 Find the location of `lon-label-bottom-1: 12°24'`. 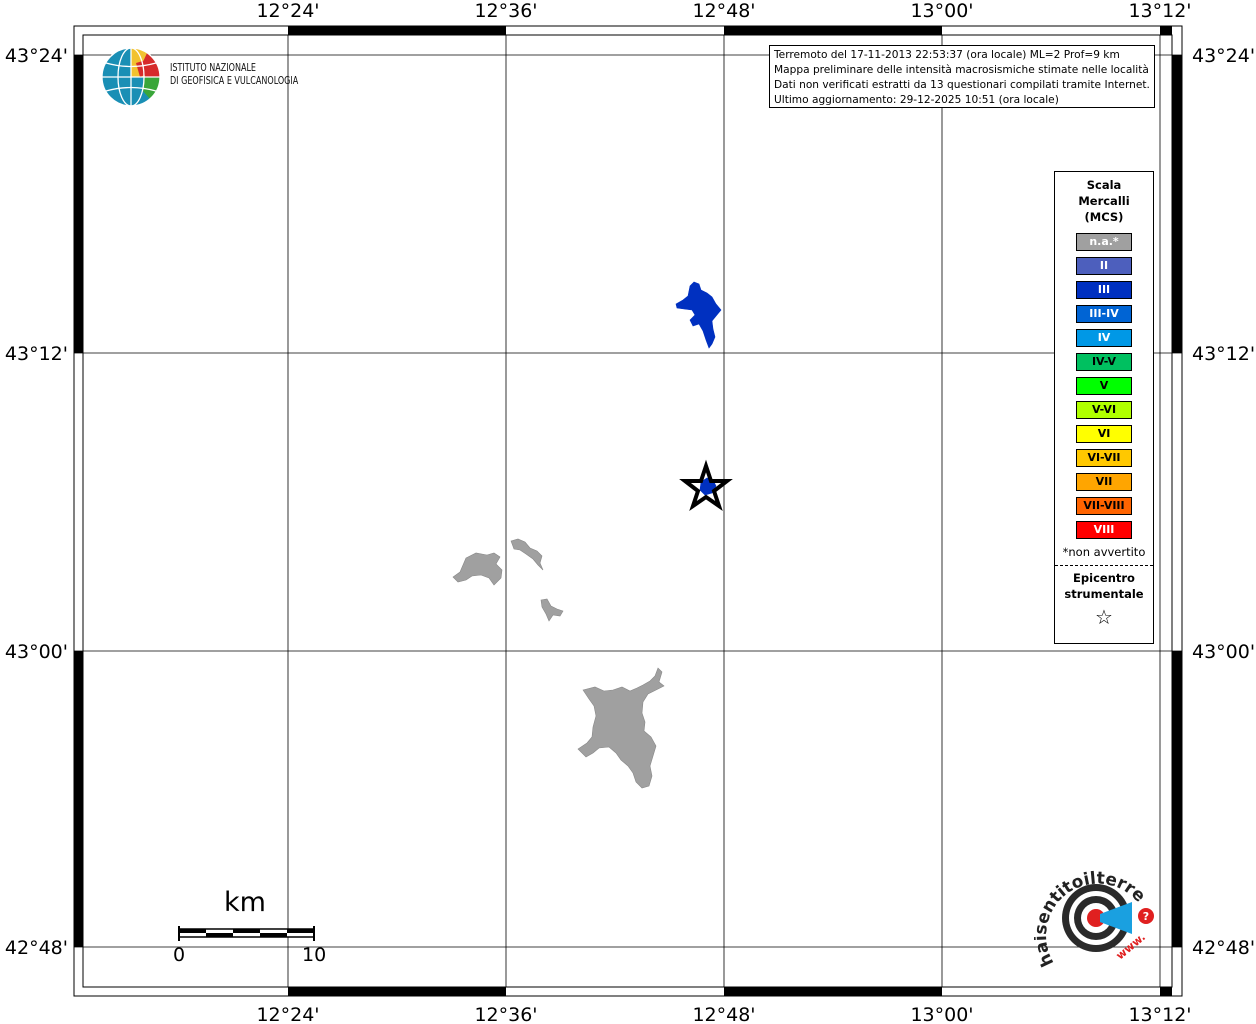

lon-label-bottom-1: 12°24' is located at coordinates (287, 1014).